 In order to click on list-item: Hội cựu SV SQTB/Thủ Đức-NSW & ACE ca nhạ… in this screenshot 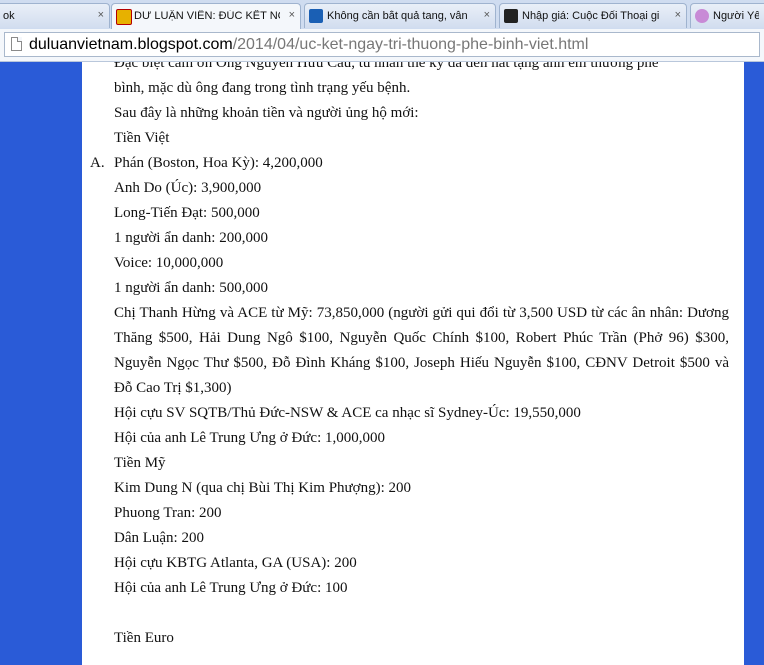, I will do `click(347, 413)`.